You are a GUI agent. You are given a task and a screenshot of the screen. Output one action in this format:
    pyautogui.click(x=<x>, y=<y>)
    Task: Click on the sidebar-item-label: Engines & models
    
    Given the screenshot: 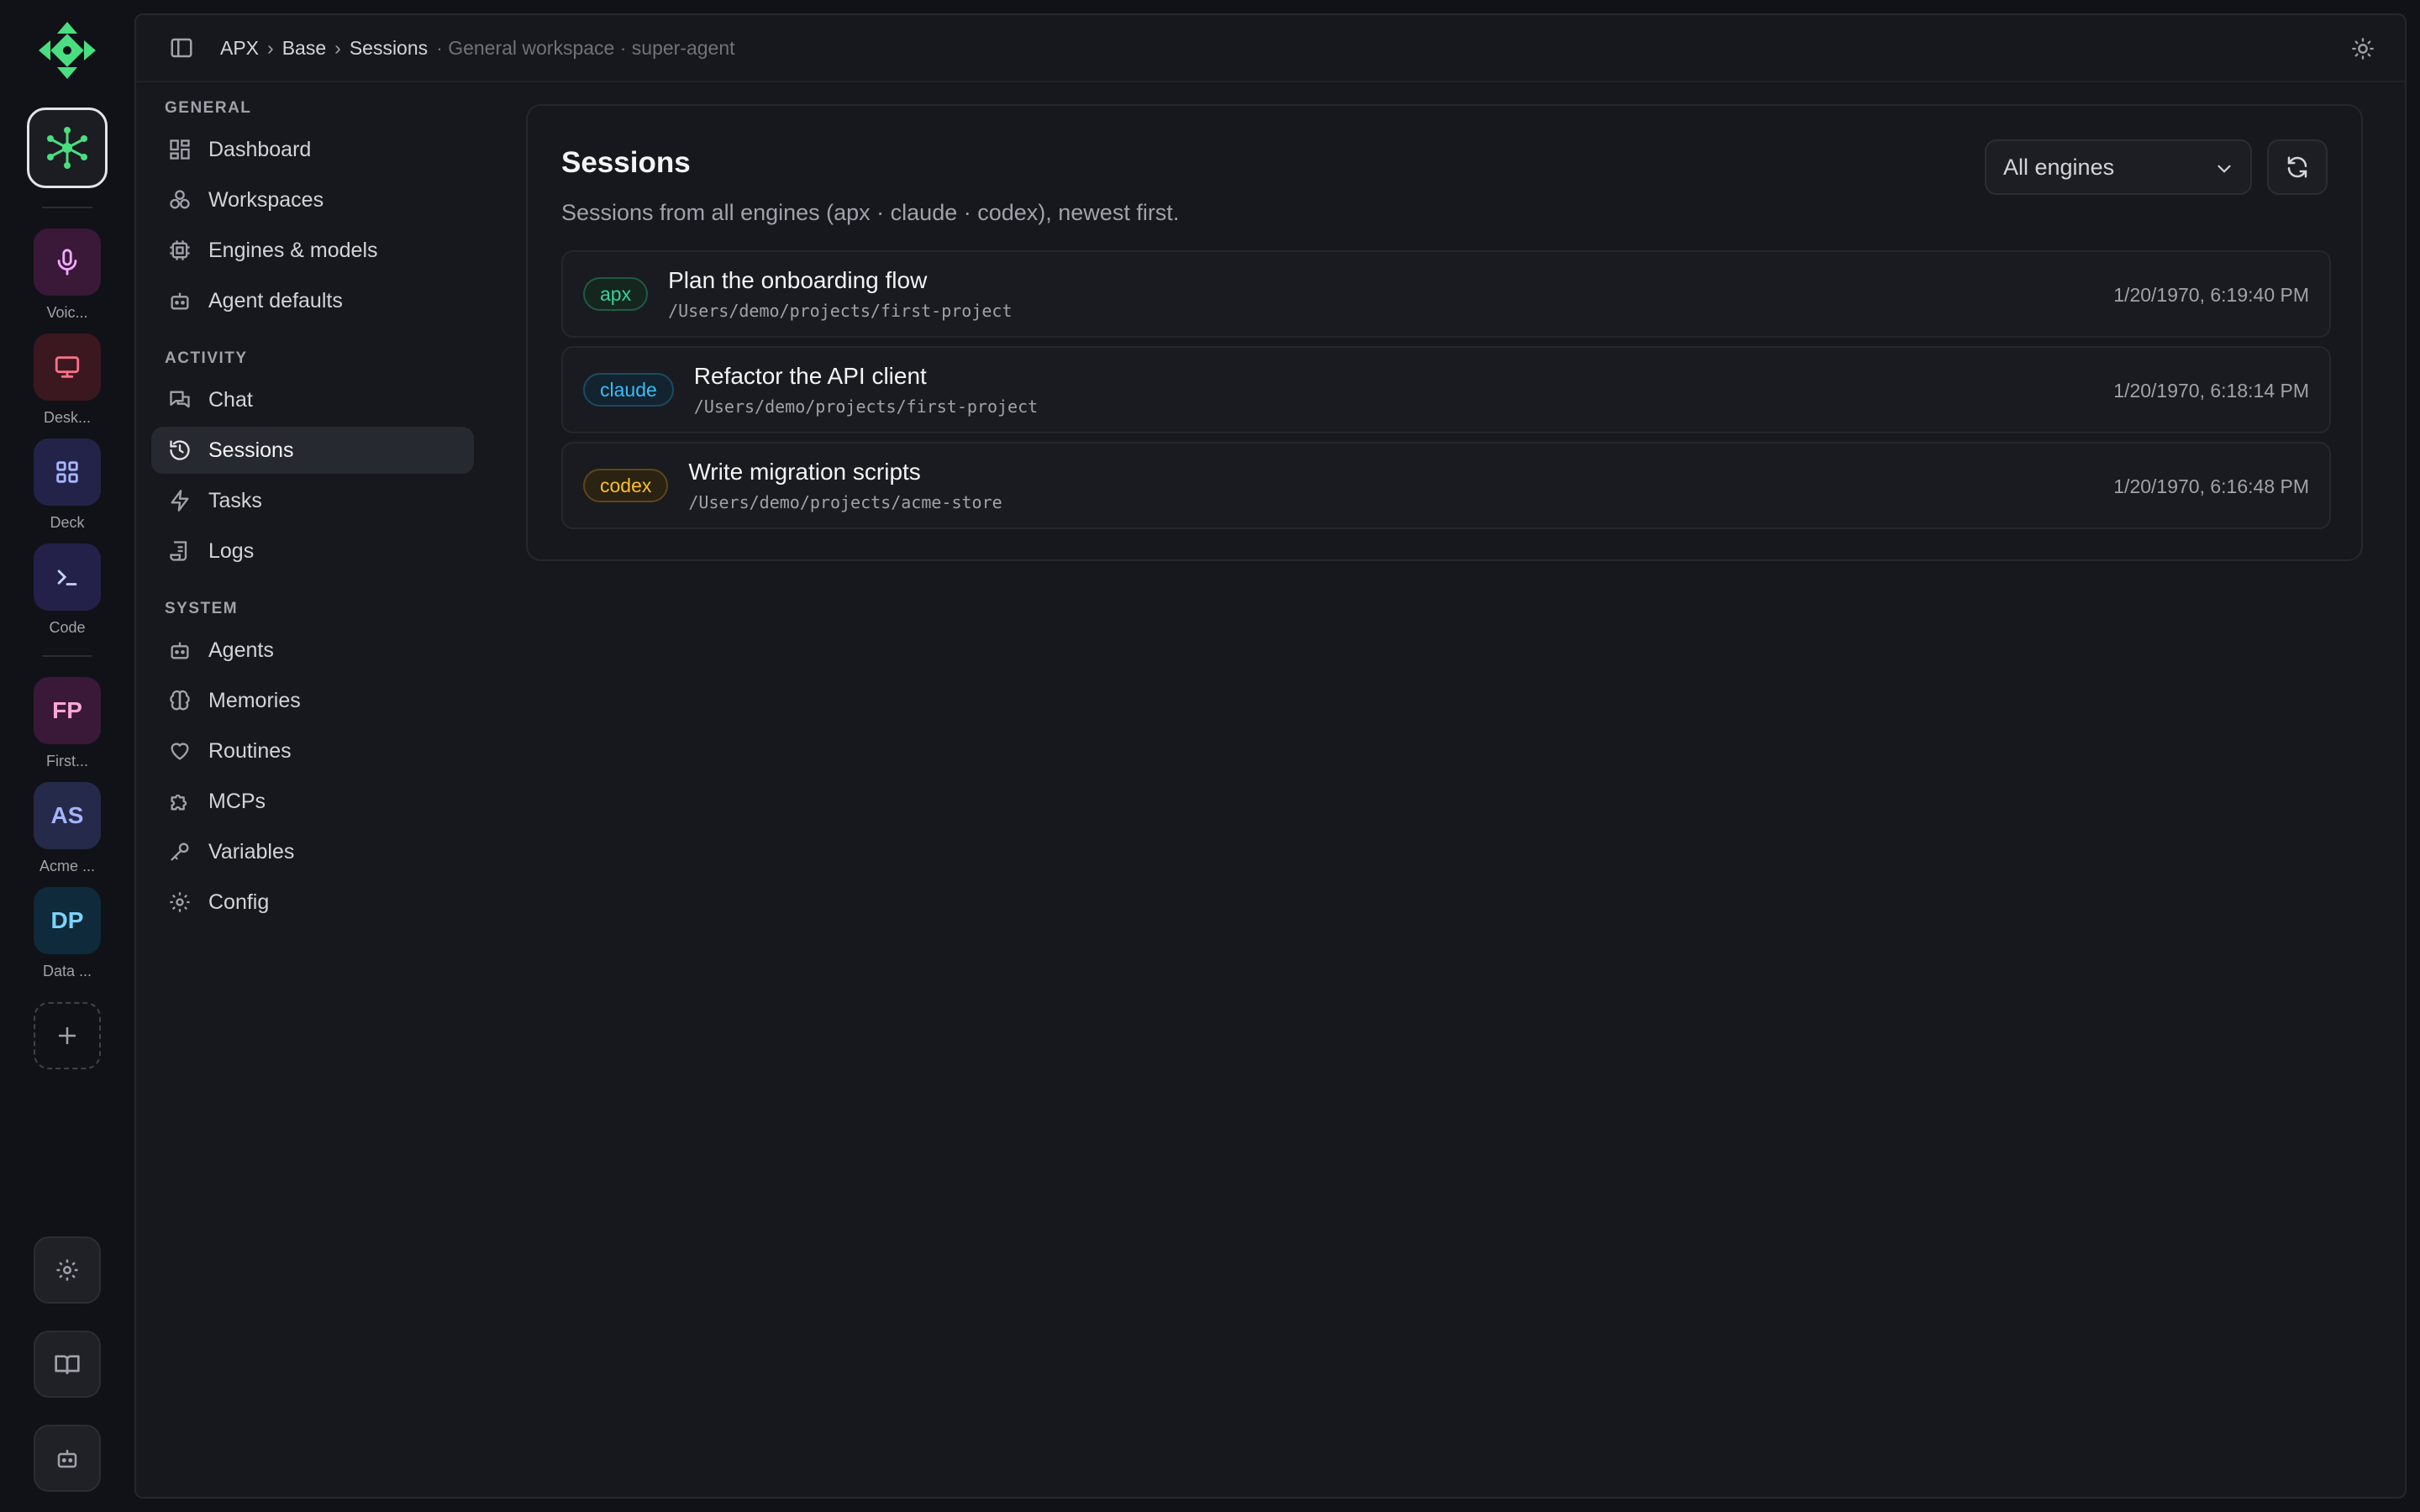 What is the action you would take?
    pyautogui.click(x=293, y=250)
    